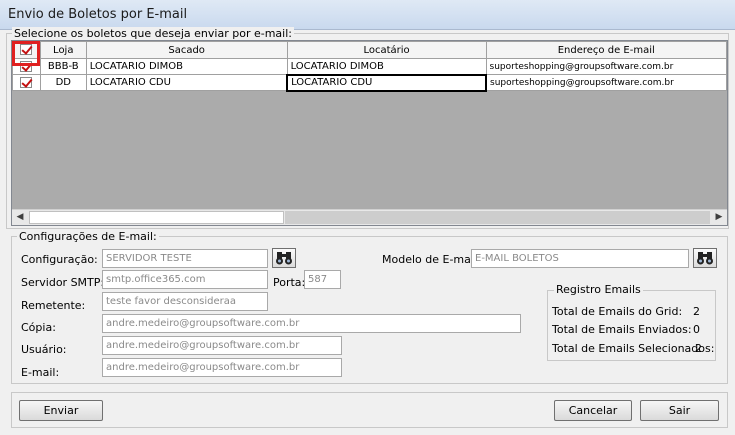  I want to click on row-checkbox-cell, so click(26, 82).